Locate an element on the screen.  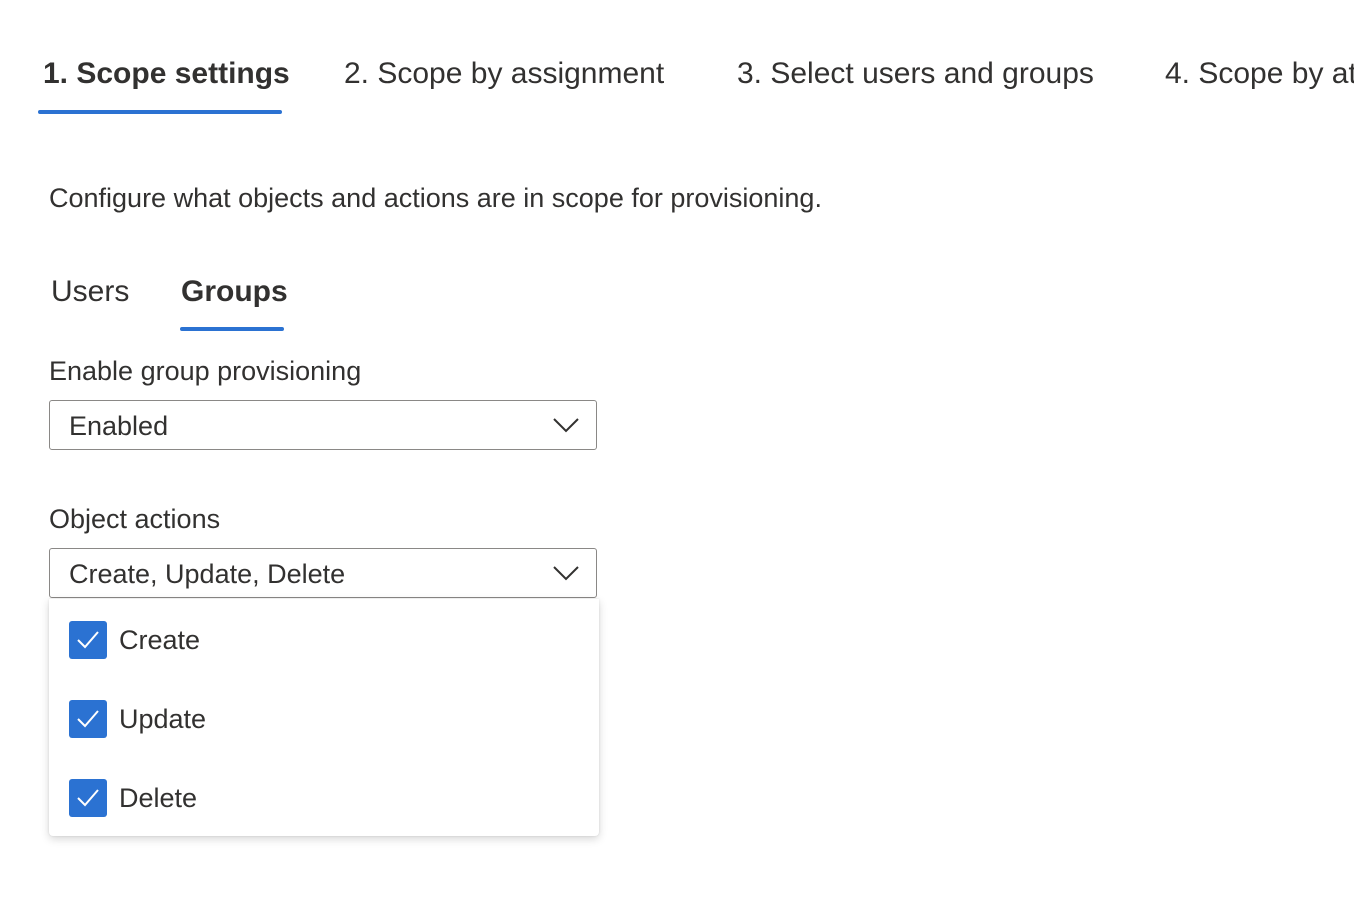
group-provisioning-label: Enable group provisioning is located at coordinates (205, 371).